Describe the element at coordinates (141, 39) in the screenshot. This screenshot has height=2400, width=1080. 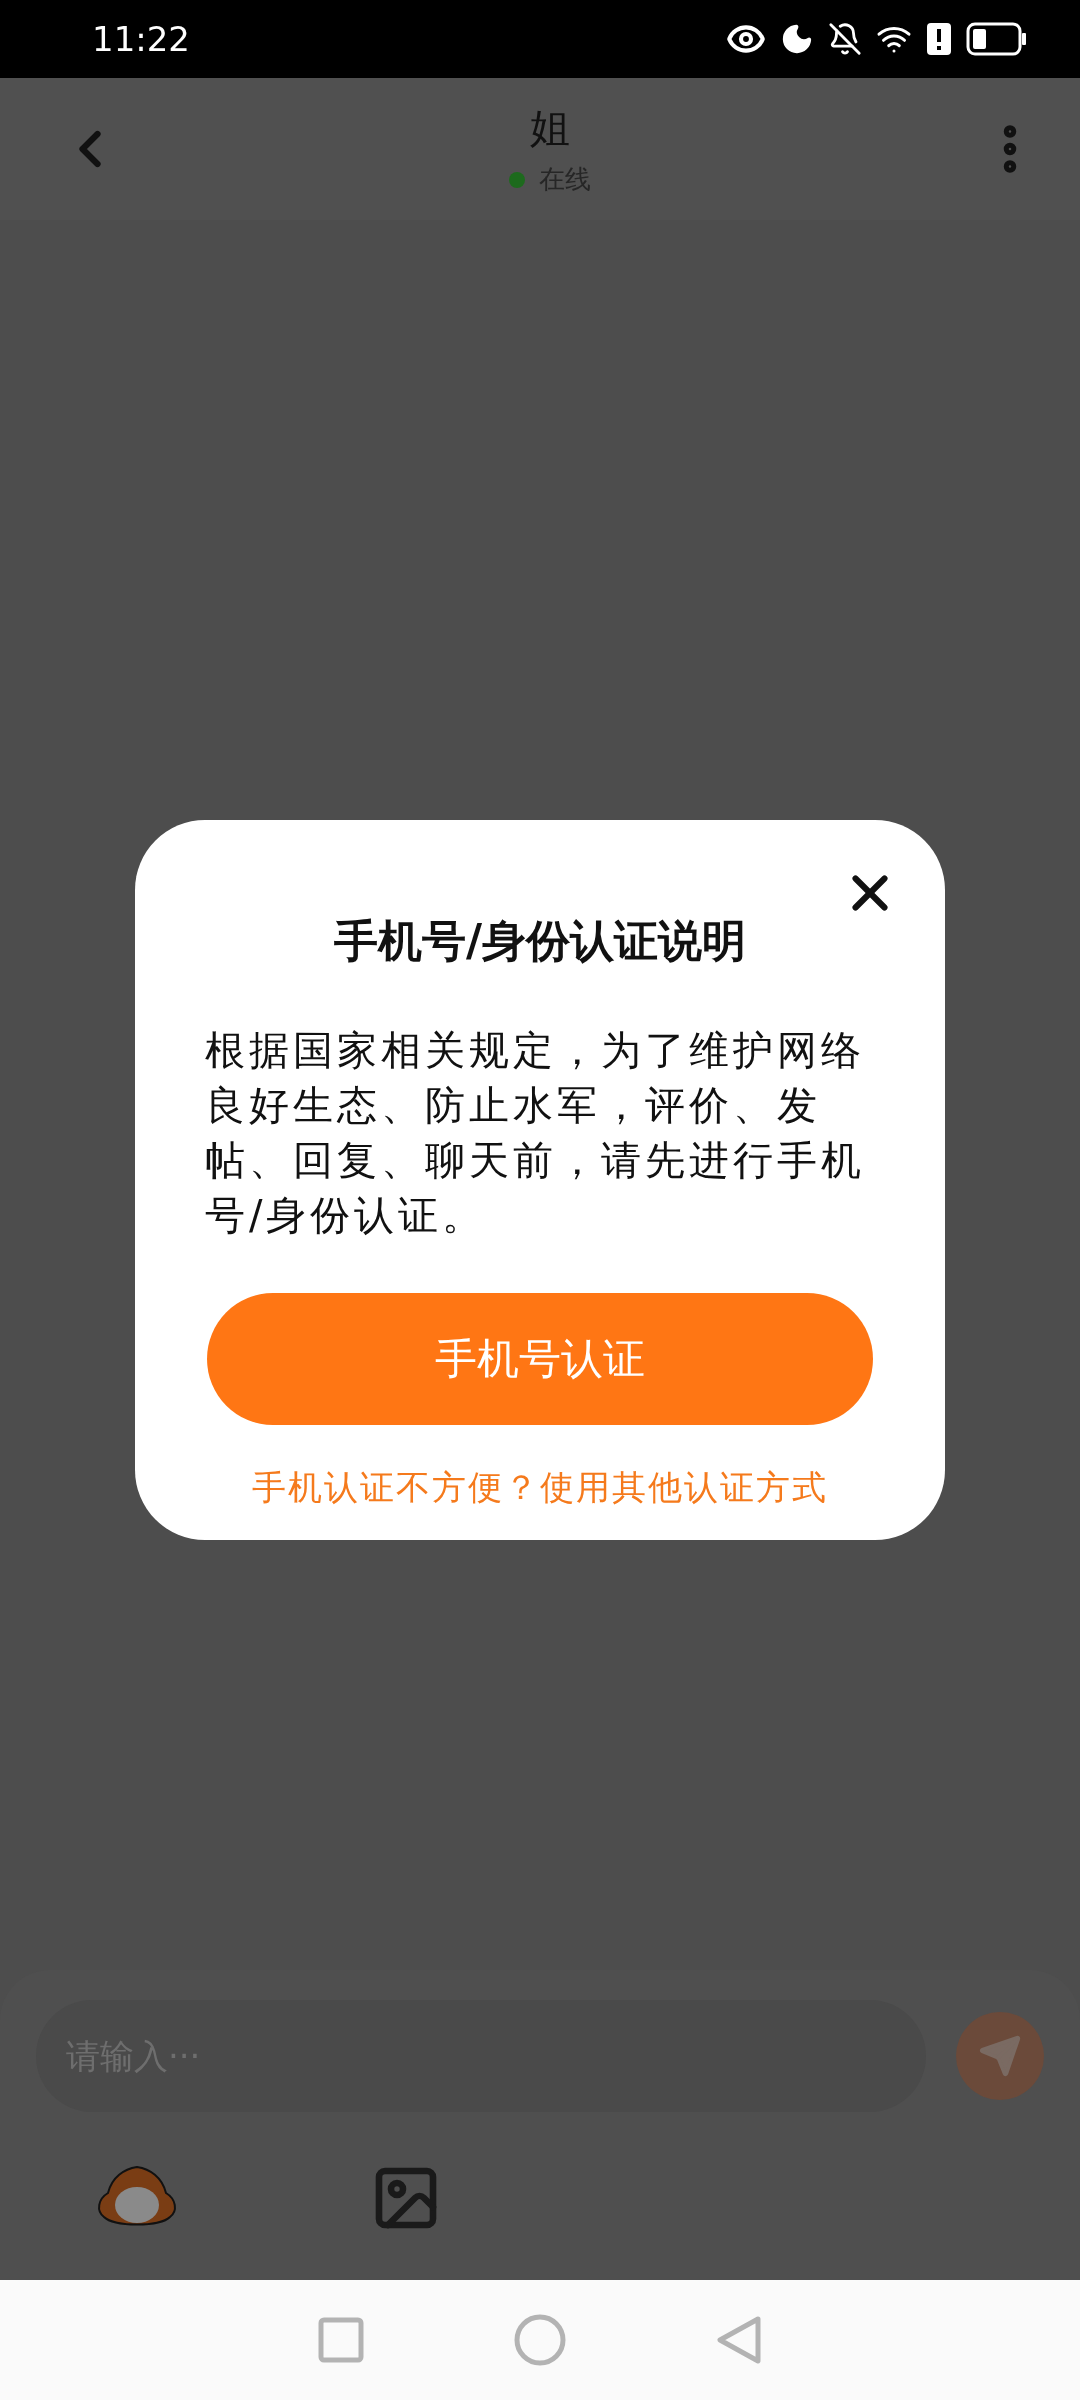
I see `status-time: 11:22` at that location.